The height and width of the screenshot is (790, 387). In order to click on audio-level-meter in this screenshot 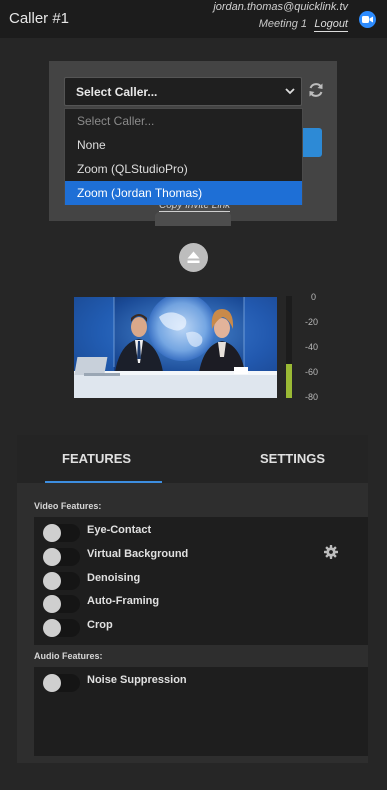, I will do `click(289, 347)`.